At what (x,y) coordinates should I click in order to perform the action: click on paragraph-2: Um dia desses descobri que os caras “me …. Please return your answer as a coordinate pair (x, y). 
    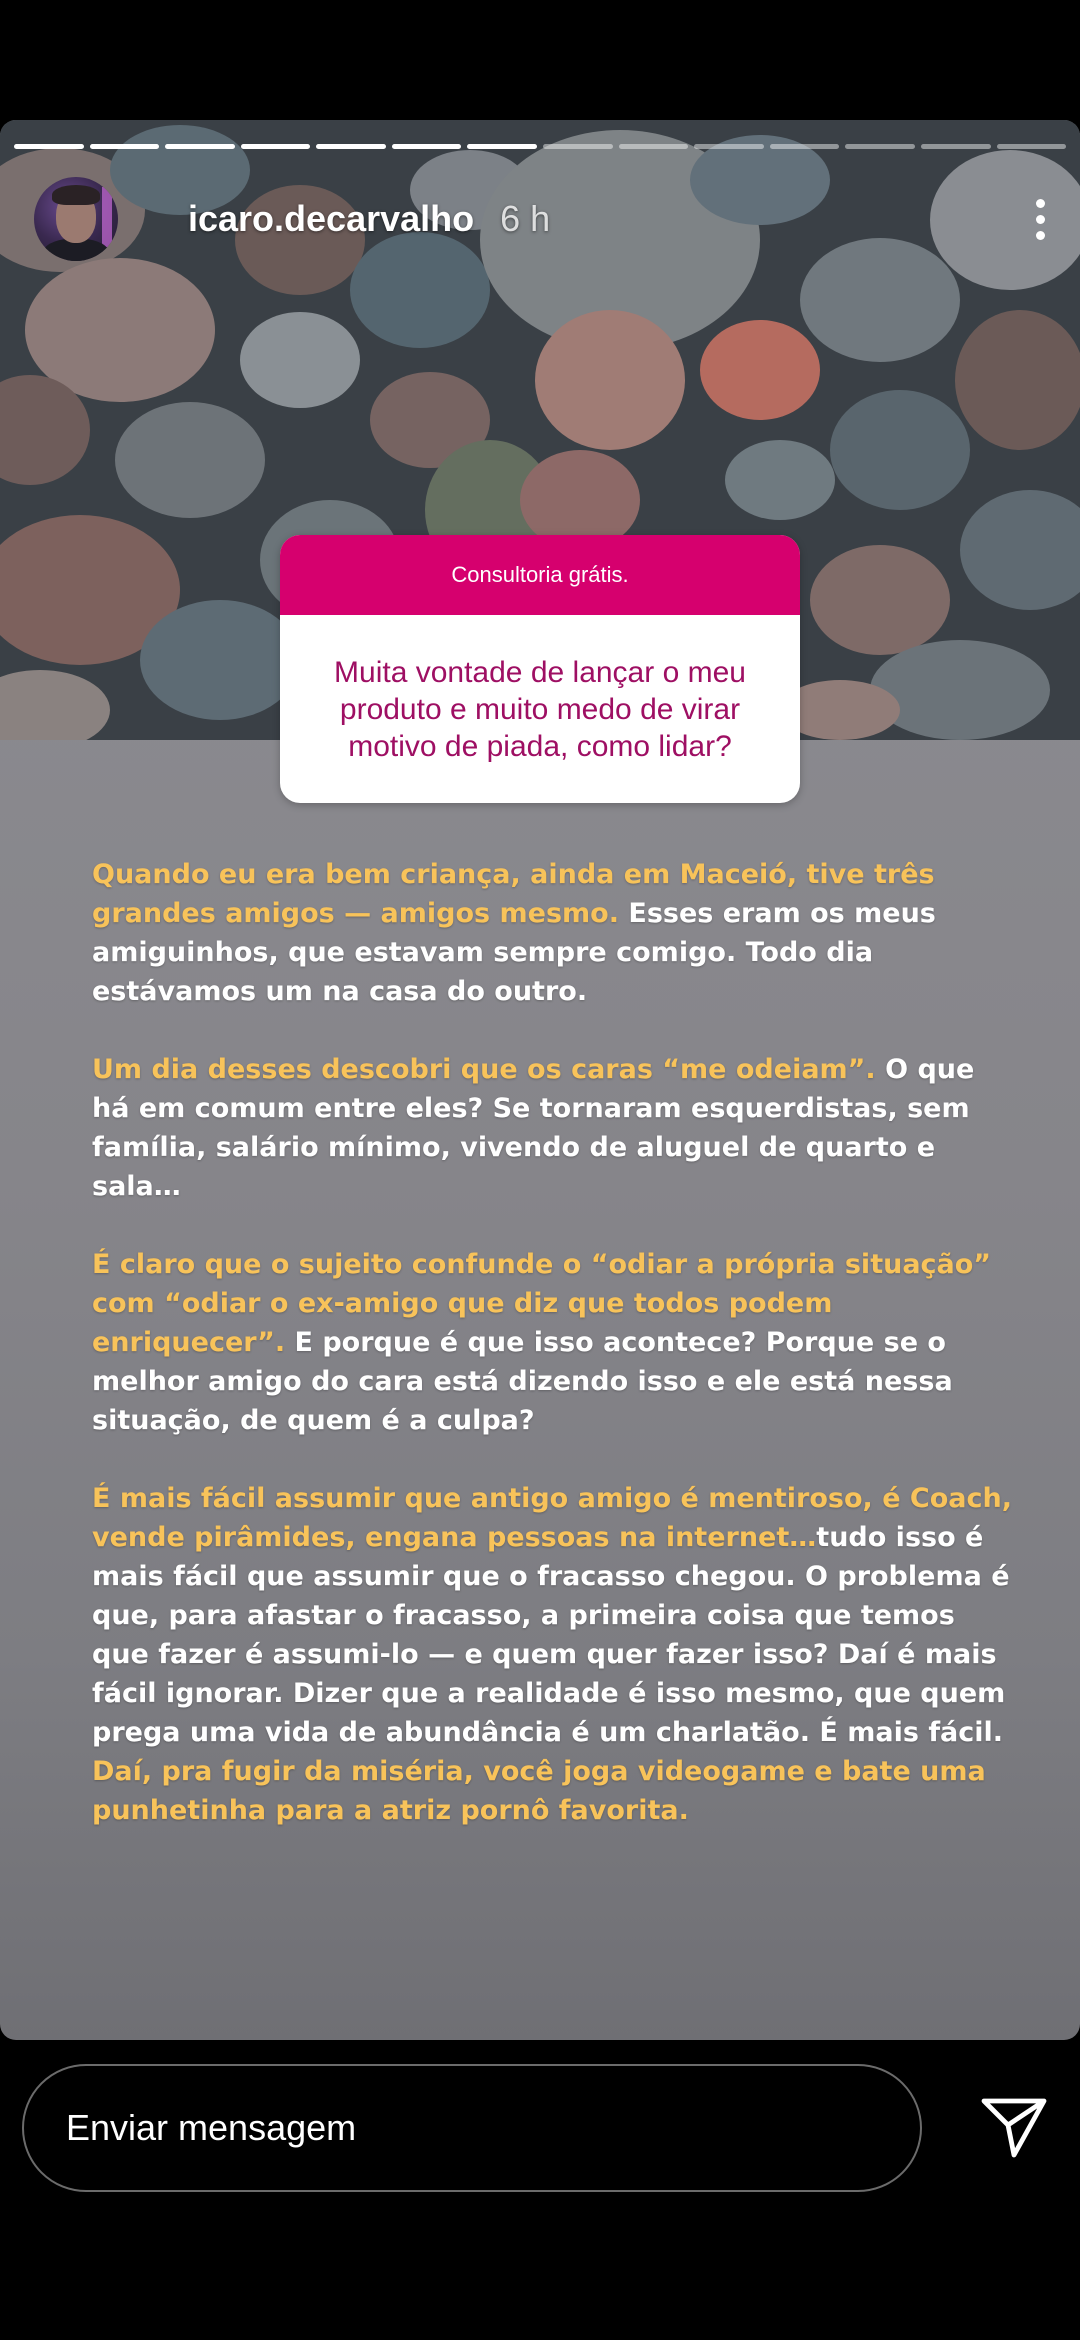
    Looking at the image, I should click on (552, 1128).